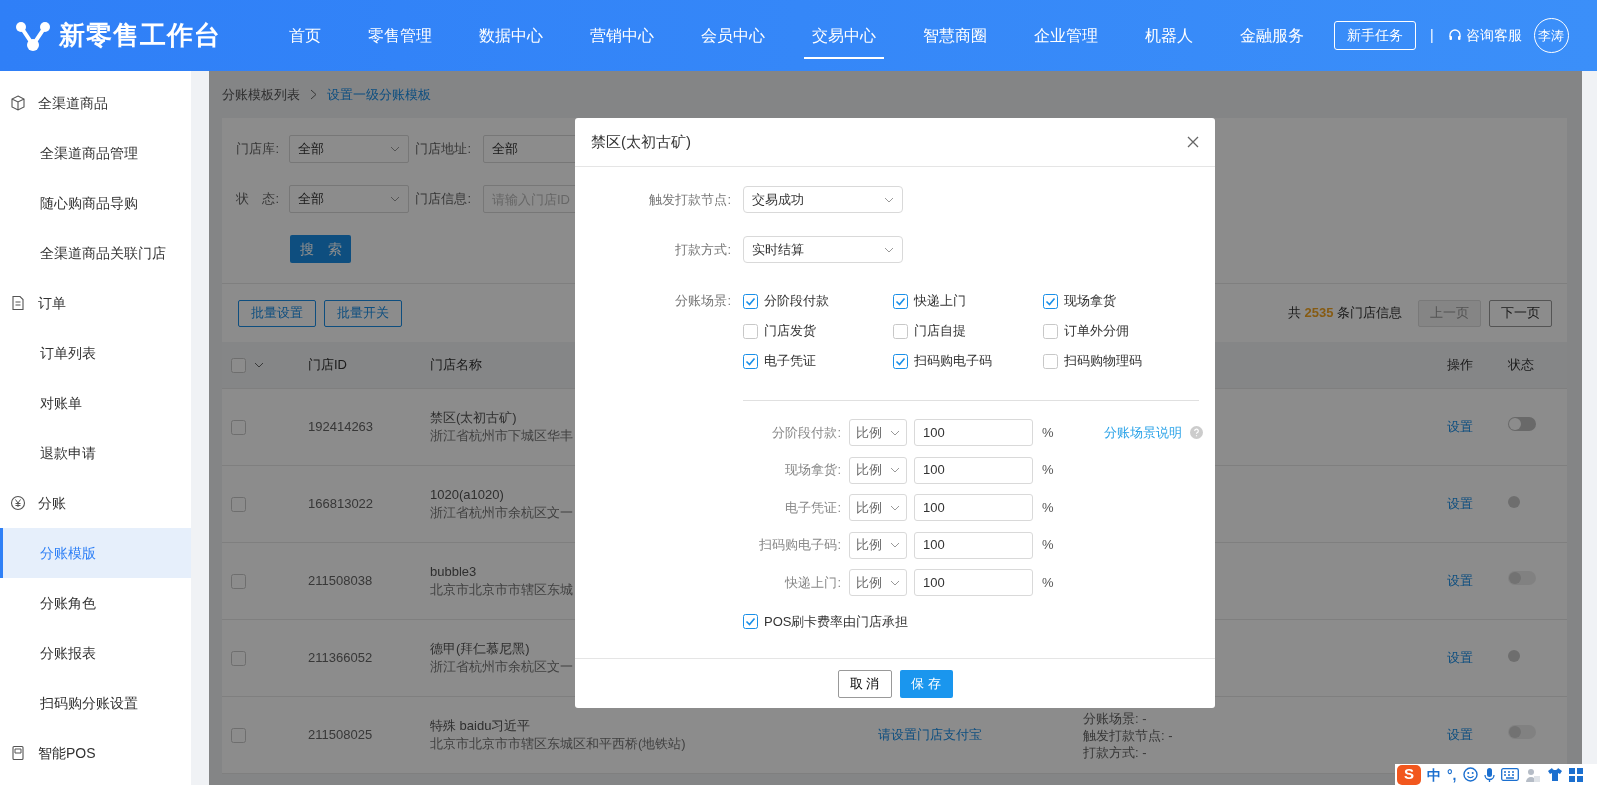  What do you see at coordinates (501, 436) in the screenshot?
I see `store-address: 浙江省杭州市下城区华丰` at bounding box center [501, 436].